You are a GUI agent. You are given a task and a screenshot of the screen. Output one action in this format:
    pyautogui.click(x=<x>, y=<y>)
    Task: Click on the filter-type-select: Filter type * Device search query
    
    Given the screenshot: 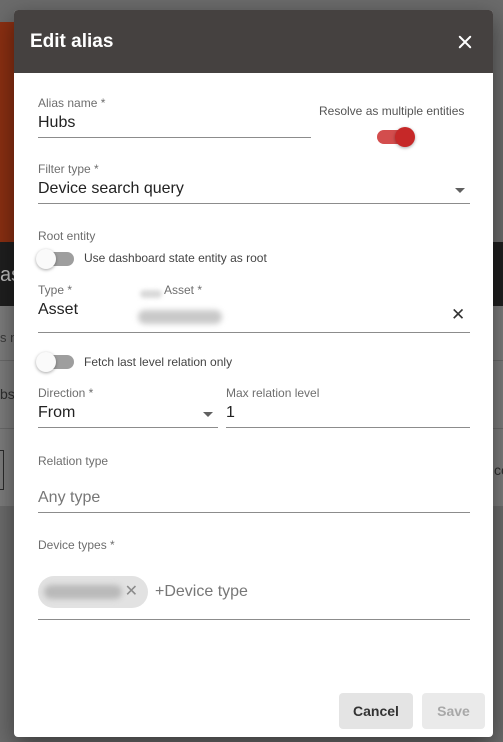 What is the action you would take?
    pyautogui.click(x=254, y=183)
    